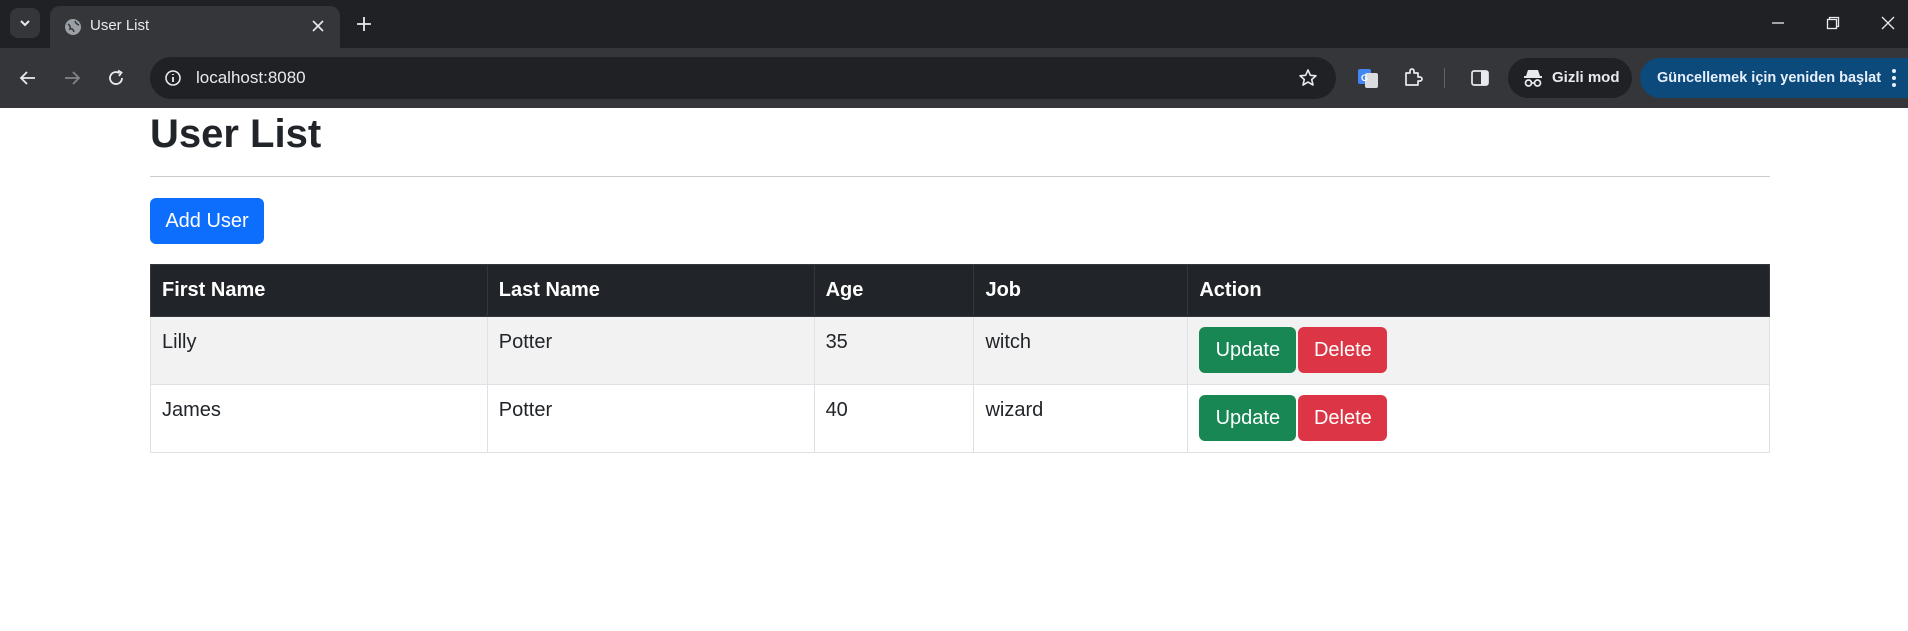 Image resolution: width=1908 pixels, height=631 pixels. What do you see at coordinates (236, 134) in the screenshot?
I see `page-title: User List` at bounding box center [236, 134].